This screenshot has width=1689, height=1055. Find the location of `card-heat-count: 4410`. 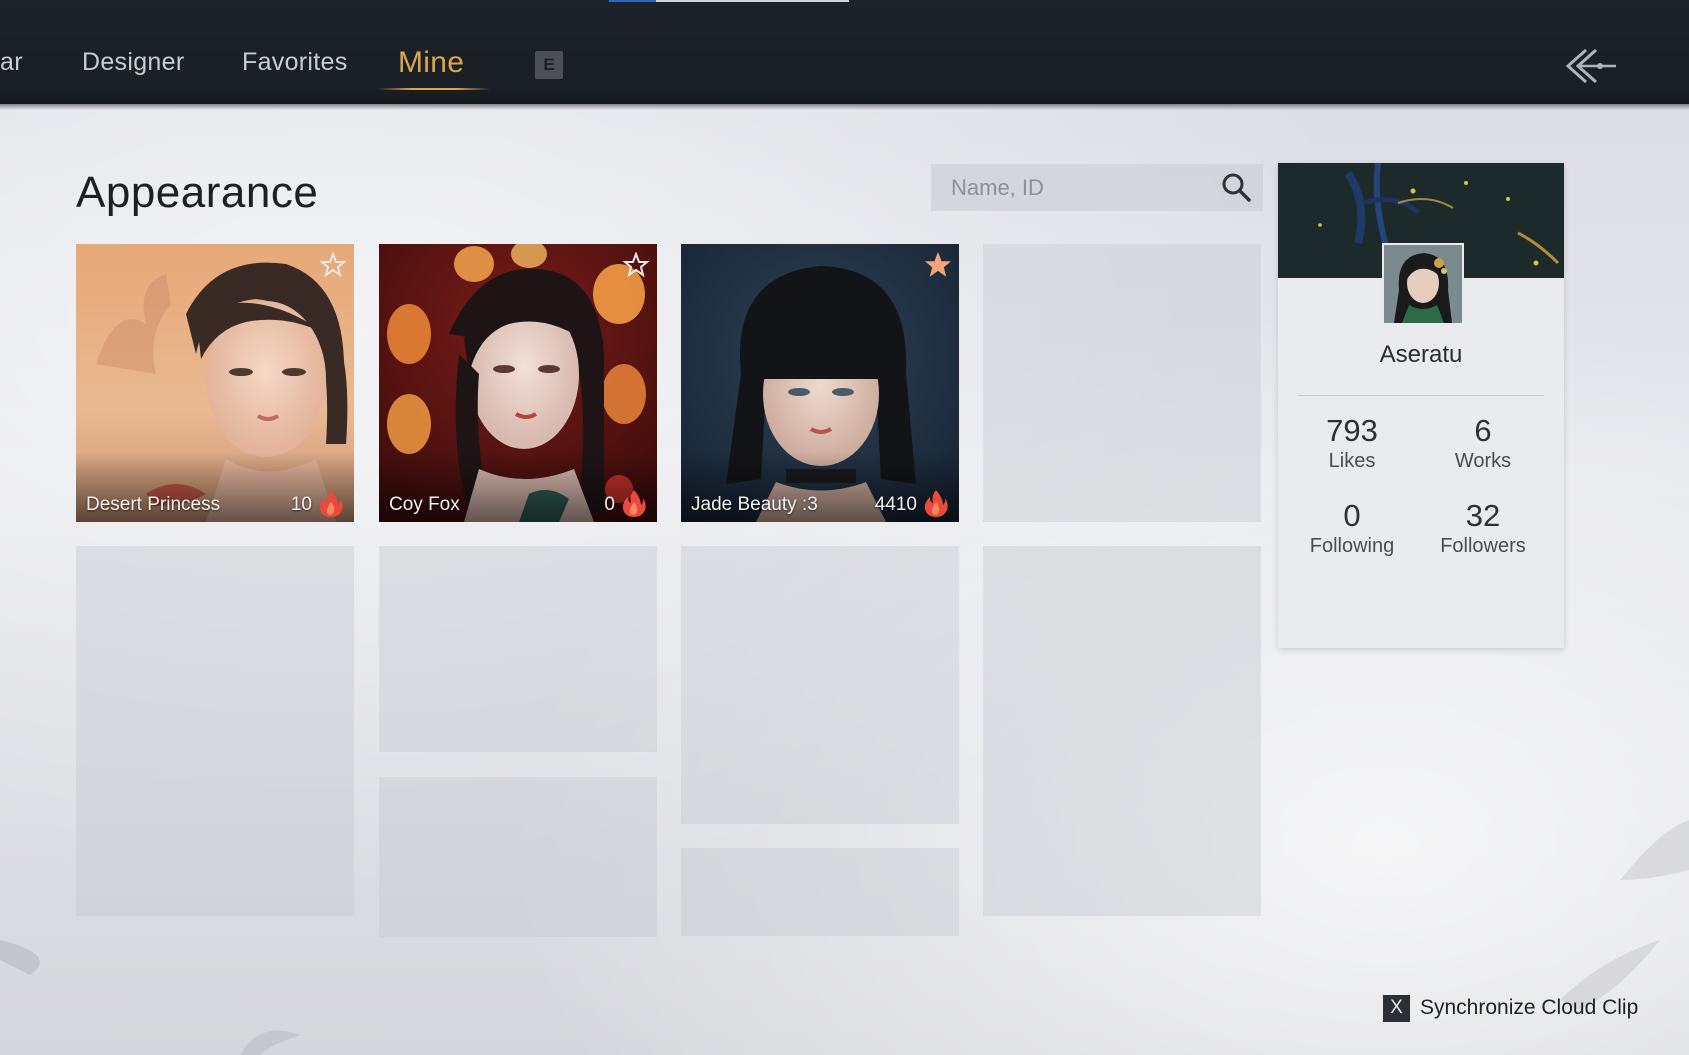

card-heat-count: 4410 is located at coordinates (895, 504).